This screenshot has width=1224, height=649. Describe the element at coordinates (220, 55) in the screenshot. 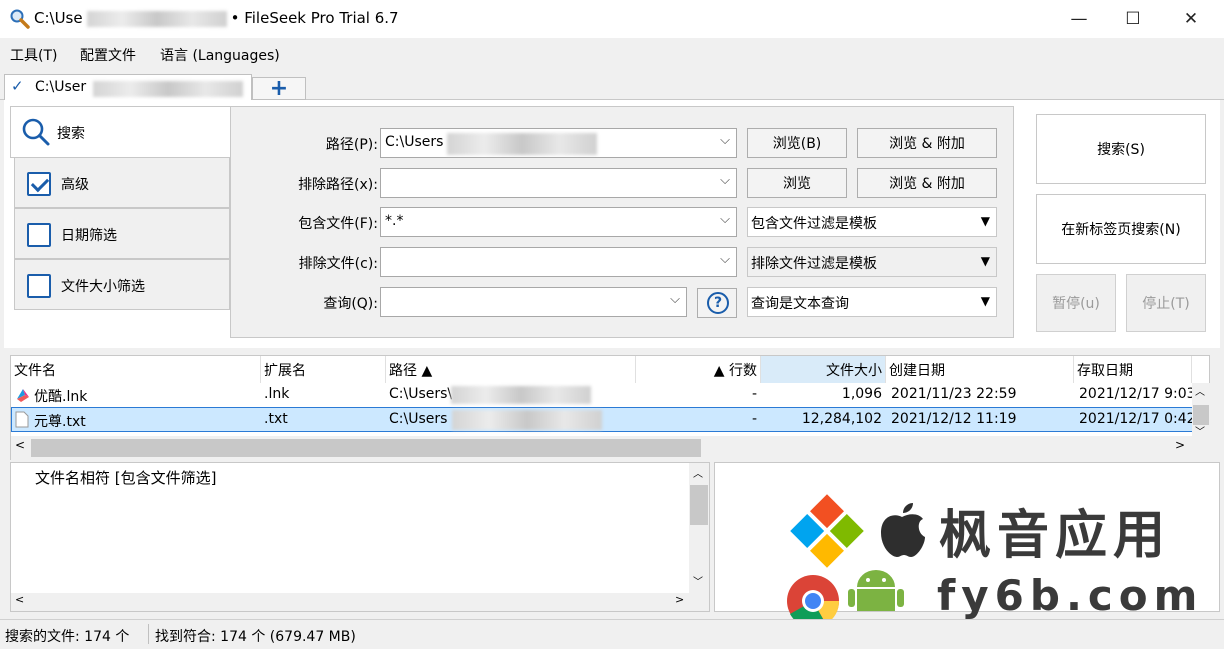

I see `menu-languages: 语言 (Languages)` at that location.